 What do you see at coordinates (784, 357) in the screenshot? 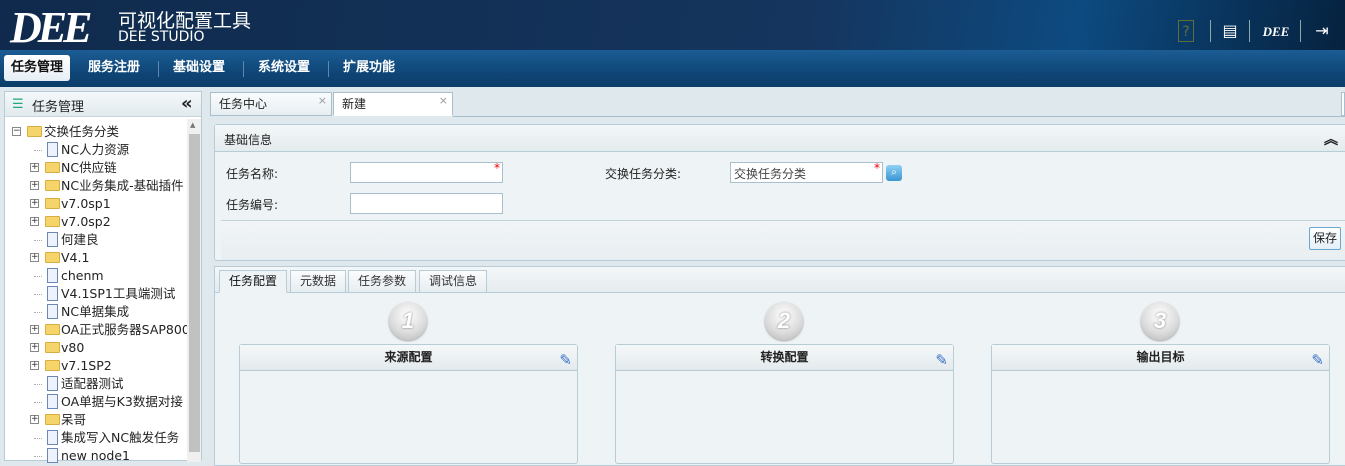
I see `box-title: 转换配置` at bounding box center [784, 357].